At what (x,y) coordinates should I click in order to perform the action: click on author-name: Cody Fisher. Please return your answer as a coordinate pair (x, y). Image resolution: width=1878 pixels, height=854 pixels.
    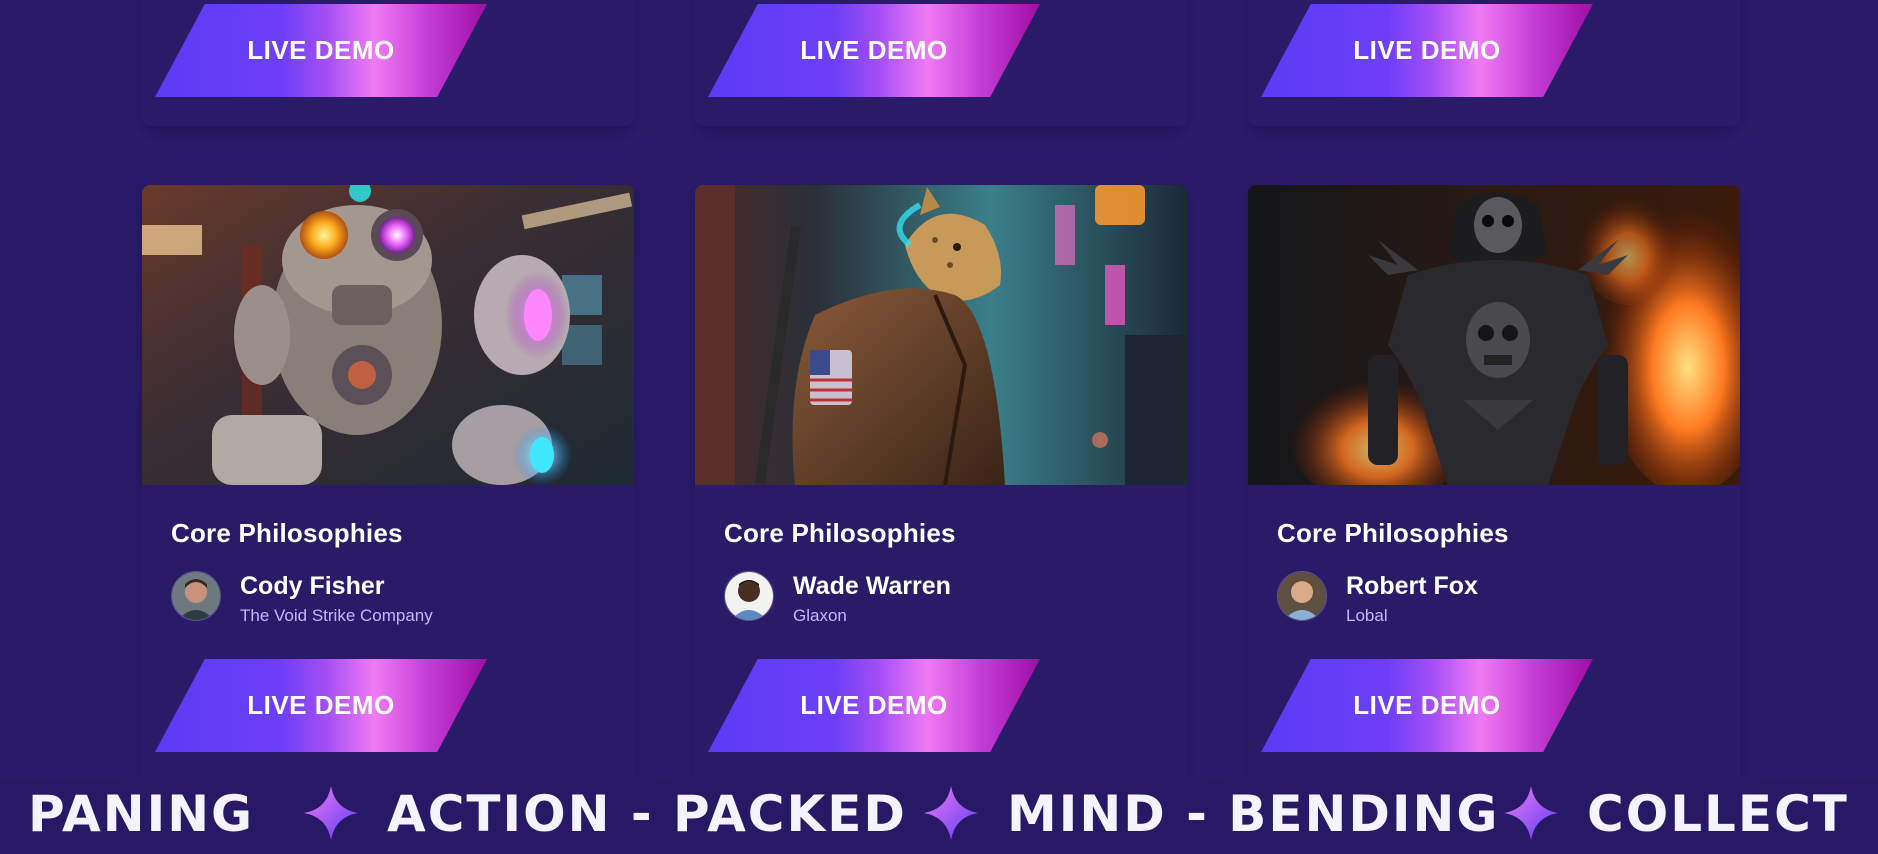
    Looking at the image, I should click on (312, 586).